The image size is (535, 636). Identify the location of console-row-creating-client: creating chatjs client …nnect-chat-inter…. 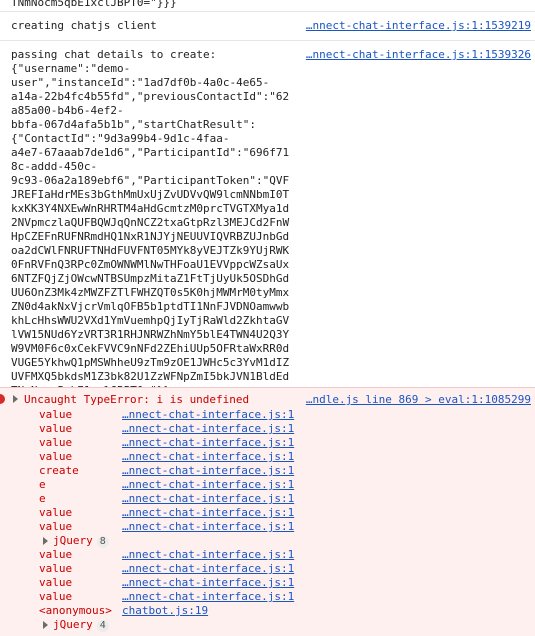
(267, 26).